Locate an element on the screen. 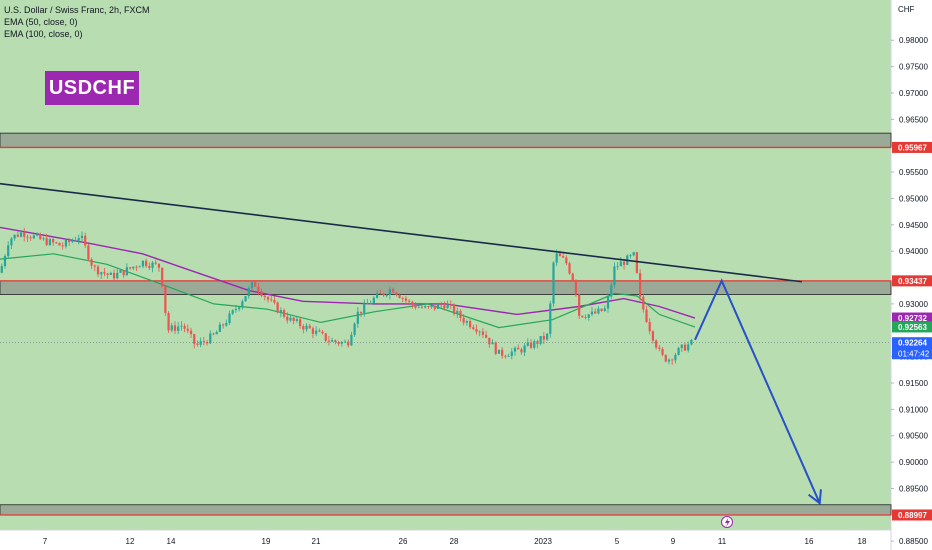  y-tick-label: 0.90000 is located at coordinates (913, 462).